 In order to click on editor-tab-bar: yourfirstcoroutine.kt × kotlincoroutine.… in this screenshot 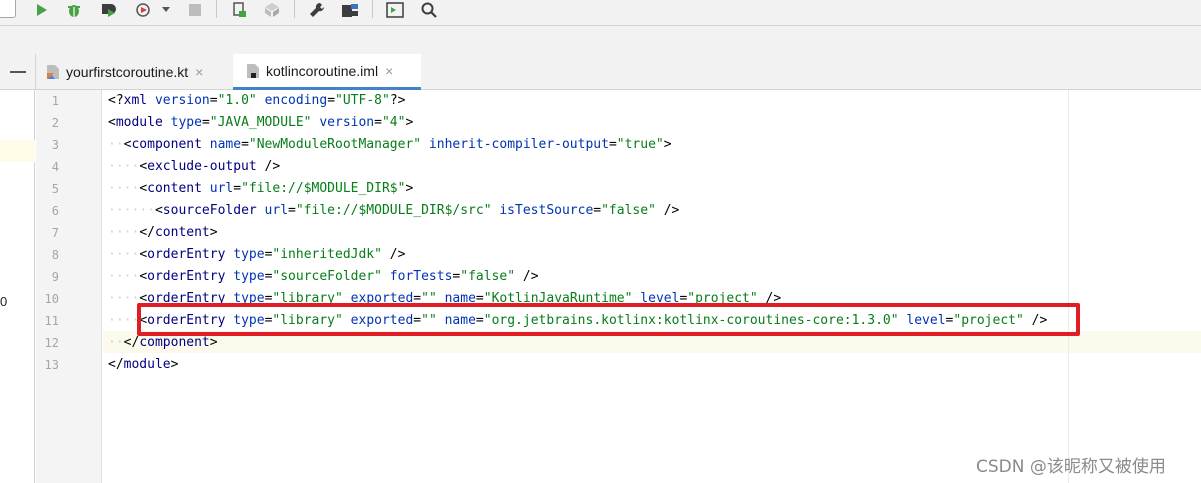, I will do `click(600, 72)`.